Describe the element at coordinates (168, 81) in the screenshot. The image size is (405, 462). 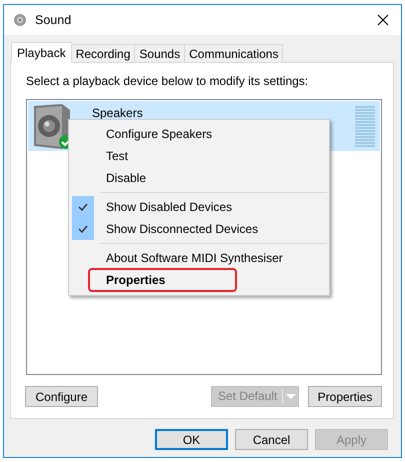
I see `instruction-text: Select a playback device below to modify its settings:` at that location.